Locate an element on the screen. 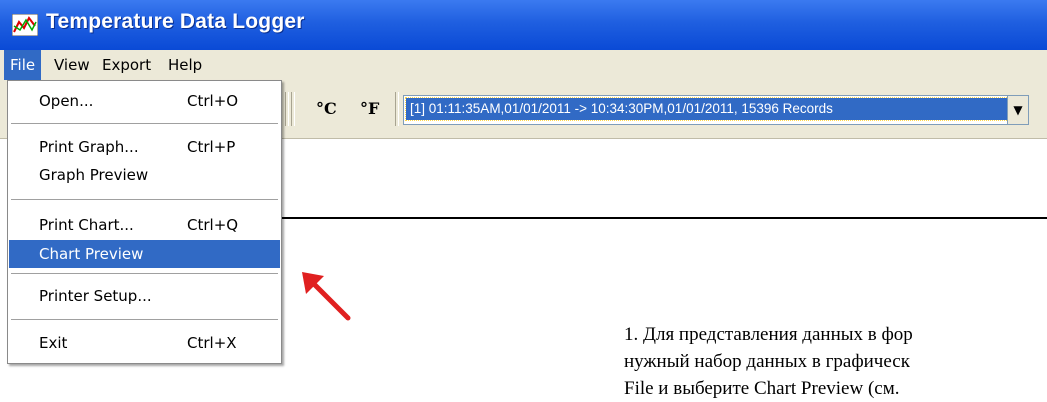  menu-bar: File View Export Help is located at coordinates (523, 65).